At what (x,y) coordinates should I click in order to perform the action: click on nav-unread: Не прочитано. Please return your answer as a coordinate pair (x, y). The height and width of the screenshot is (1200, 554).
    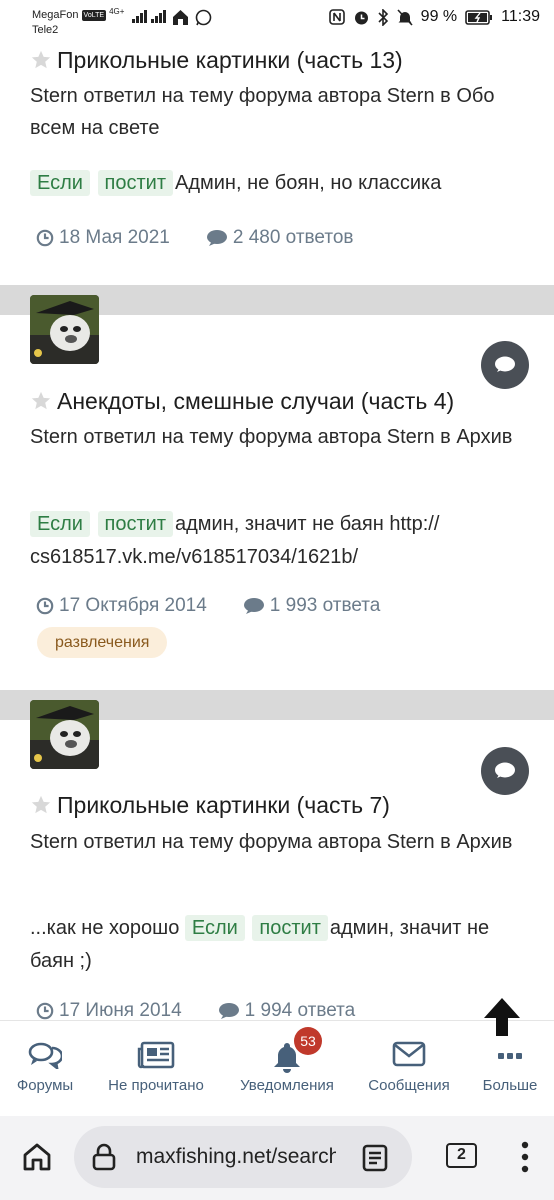
    Looking at the image, I should click on (156, 1069).